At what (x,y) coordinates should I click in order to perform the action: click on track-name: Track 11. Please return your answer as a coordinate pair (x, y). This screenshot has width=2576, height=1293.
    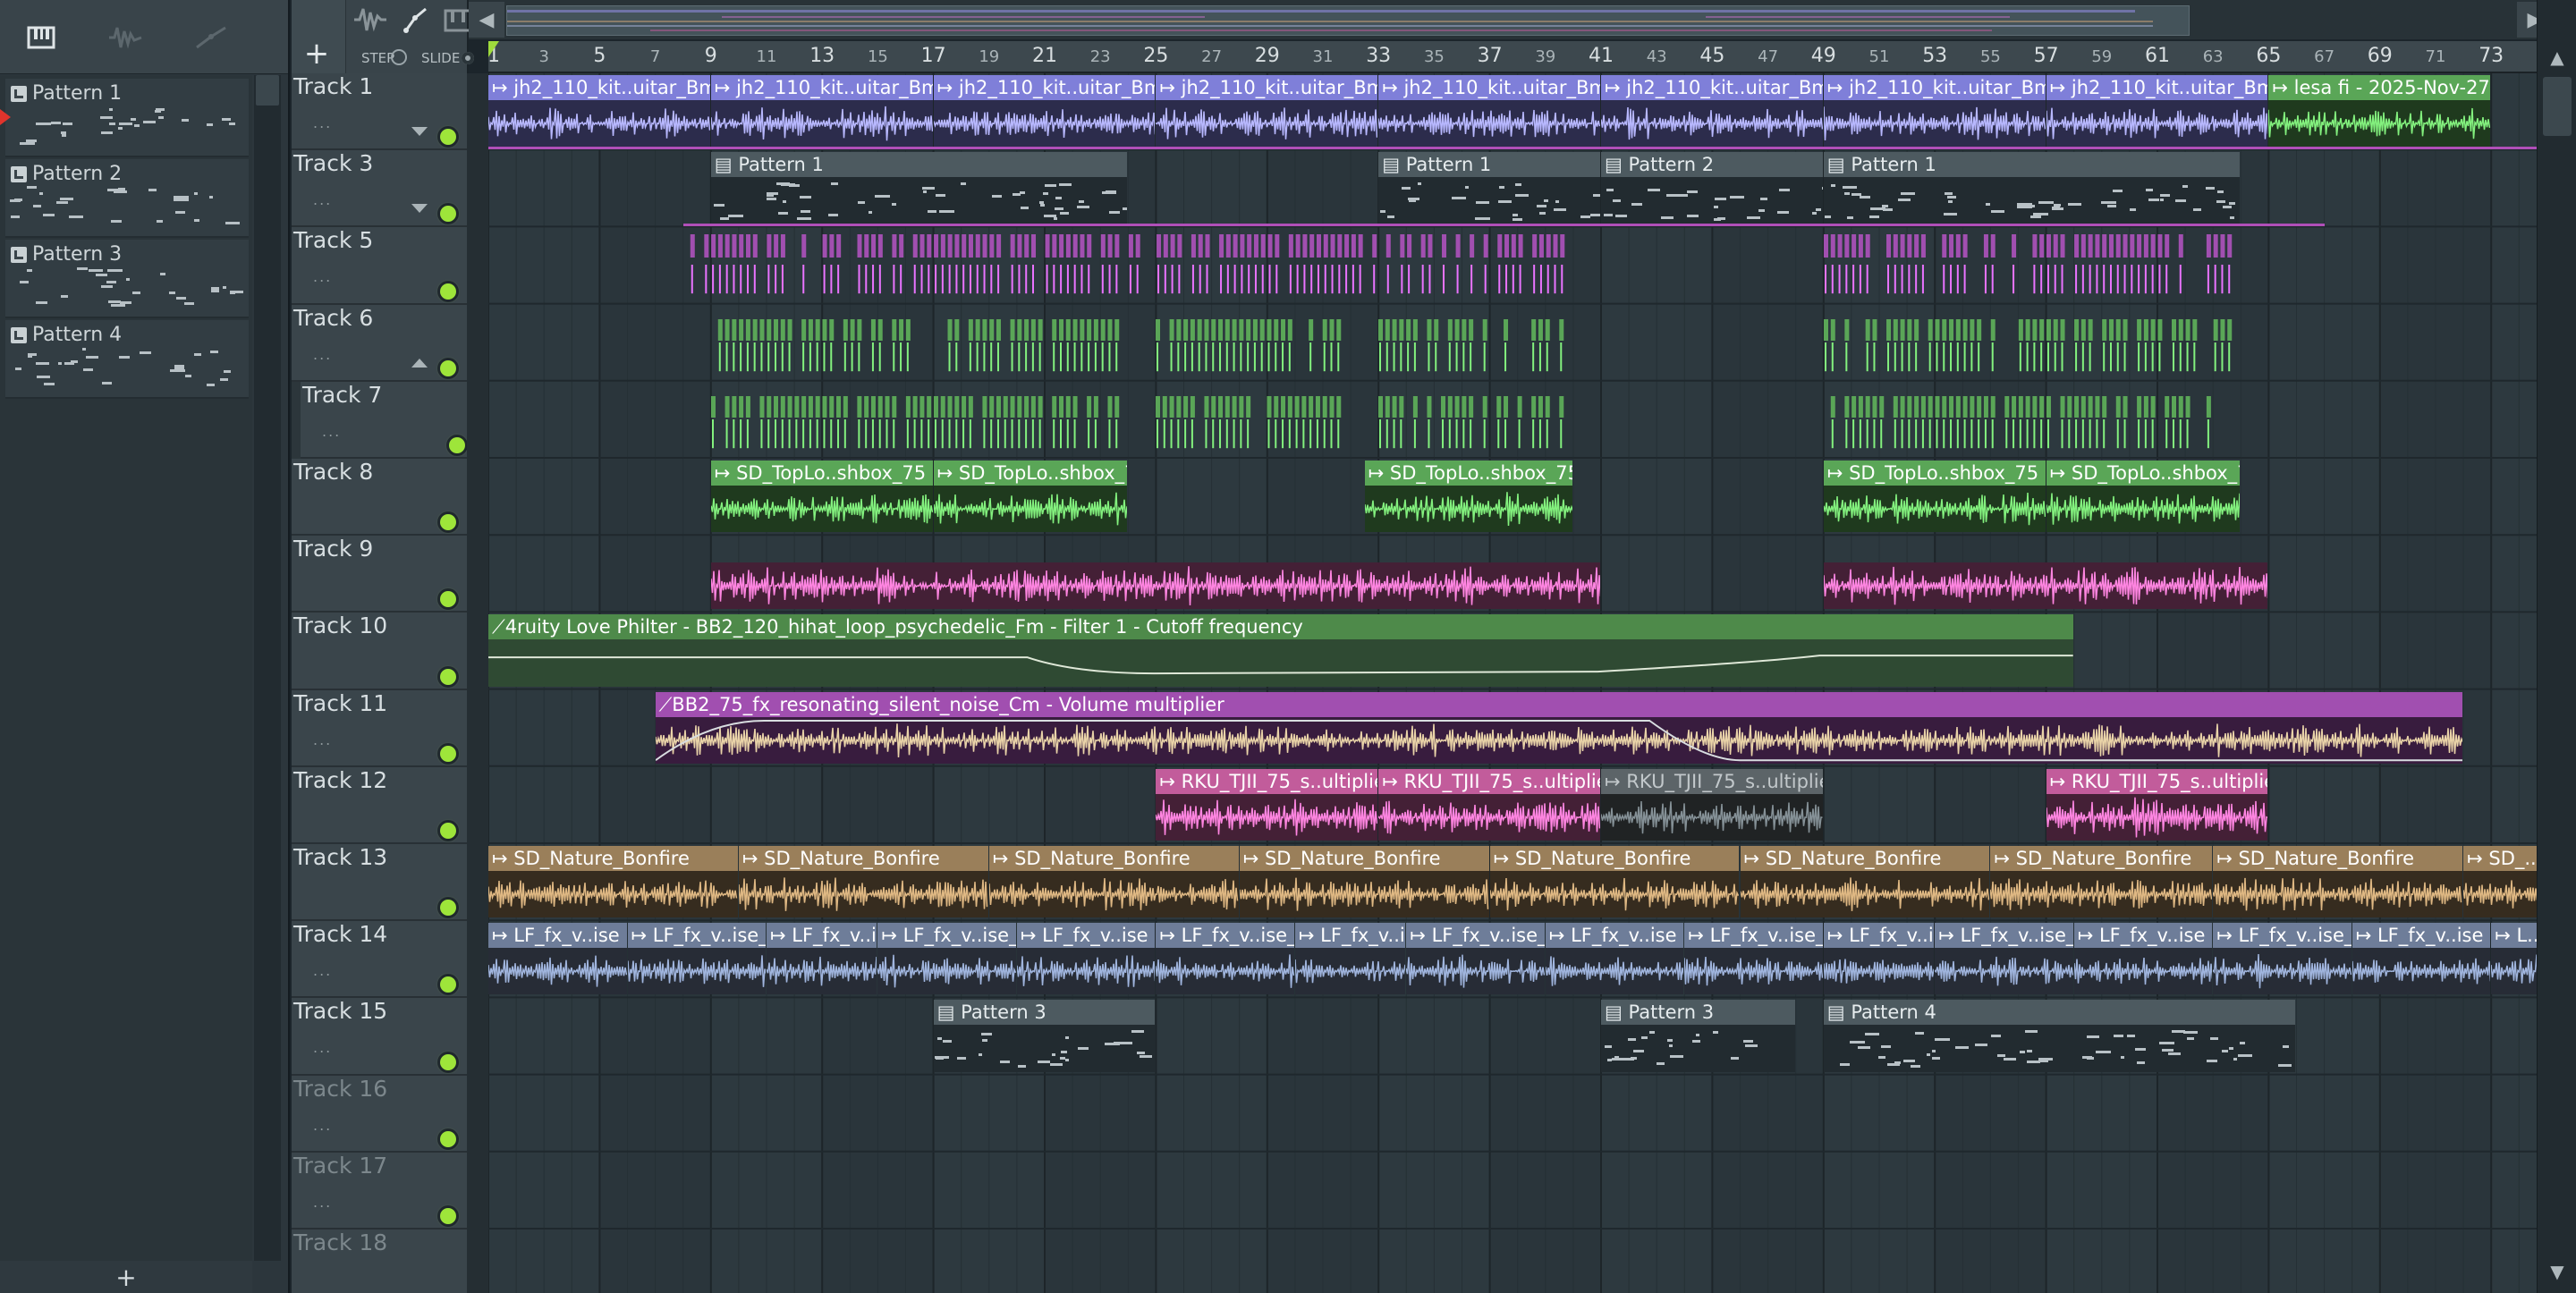
    Looking at the image, I should click on (340, 703).